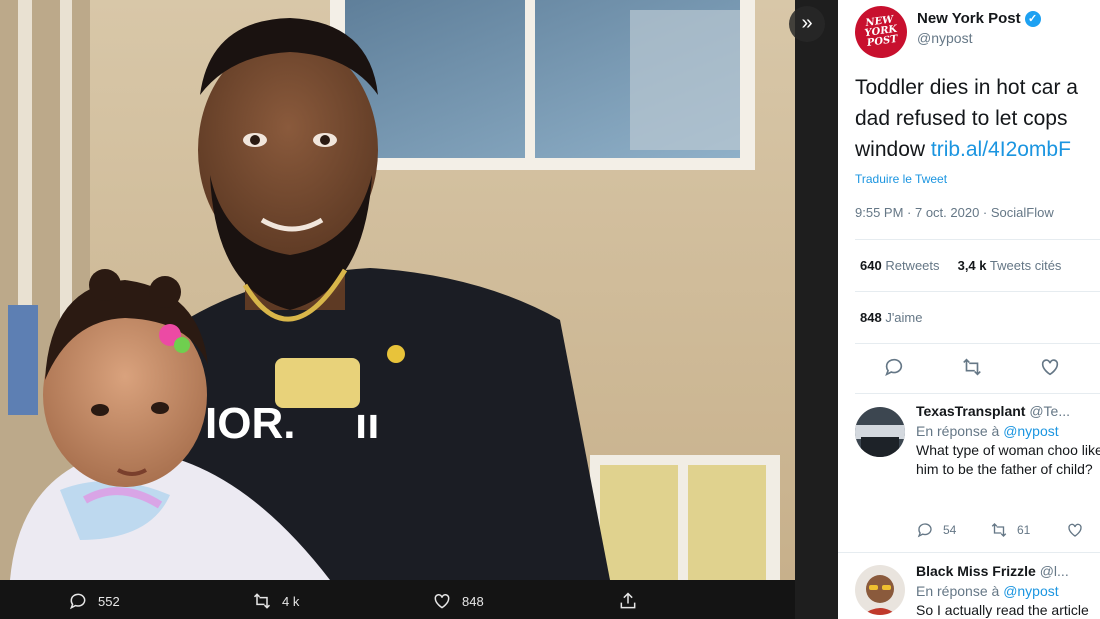 The height and width of the screenshot is (619, 1100). What do you see at coordinates (1002, 610) in the screenshot?
I see `reply-text: So I actually read the article` at bounding box center [1002, 610].